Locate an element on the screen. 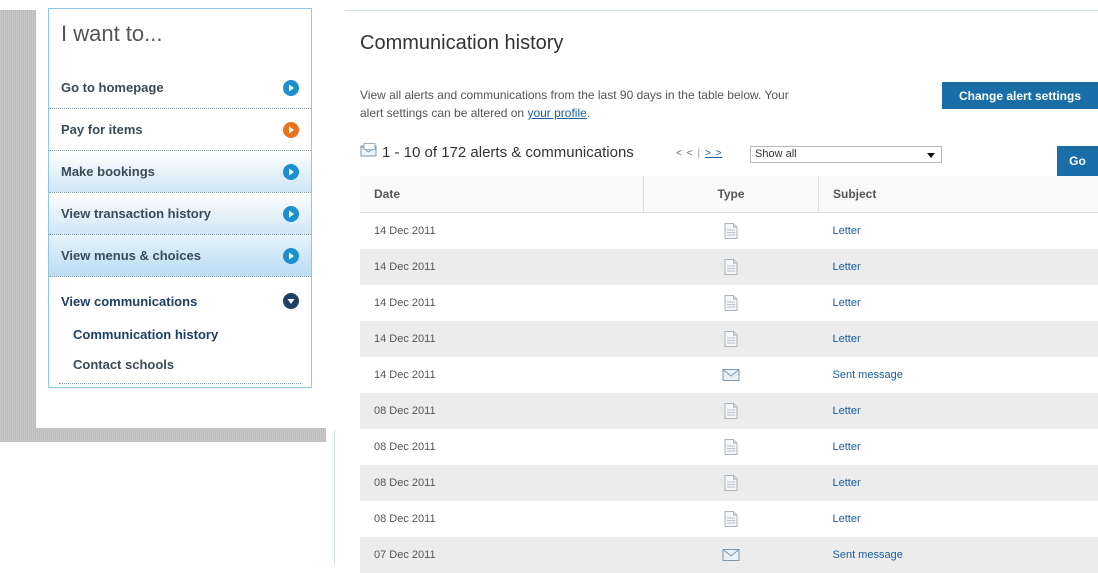 This screenshot has height=573, width=1098. sidebar-item-view-transaction-history: View transaction history is located at coordinates (180, 214).